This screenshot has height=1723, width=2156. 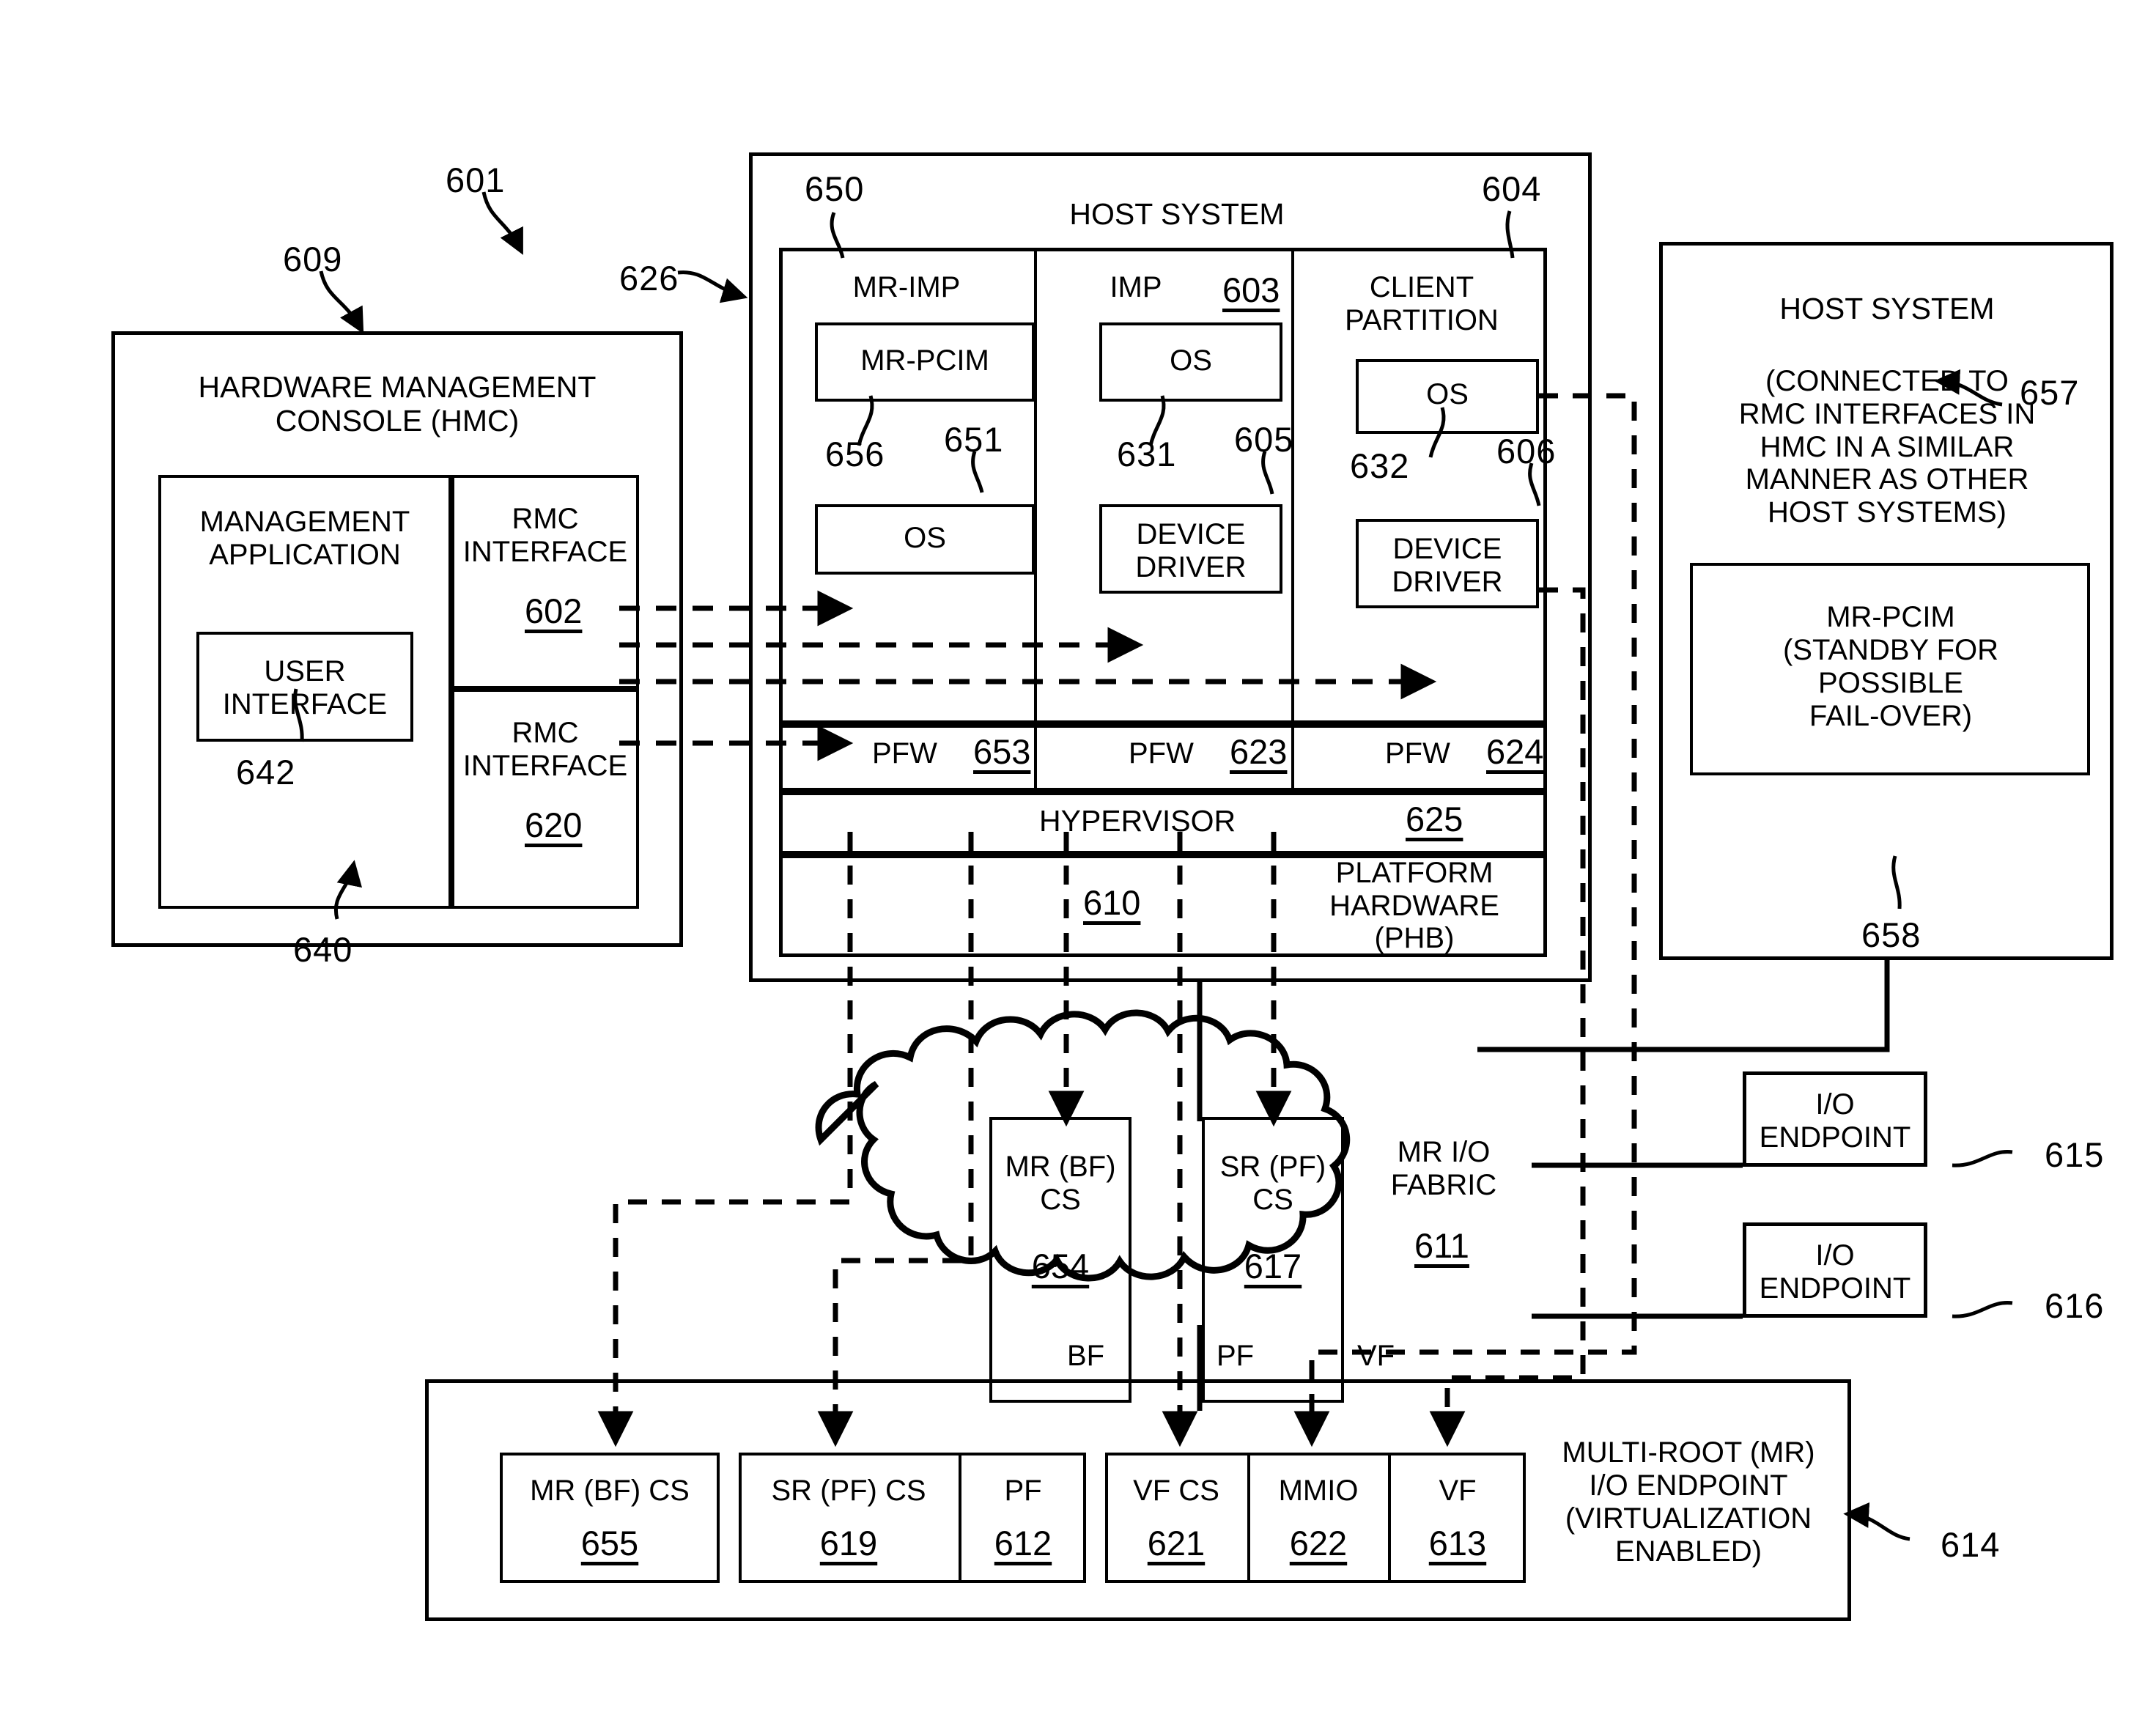 I want to click on ref-617: 617, so click(x=1273, y=1266).